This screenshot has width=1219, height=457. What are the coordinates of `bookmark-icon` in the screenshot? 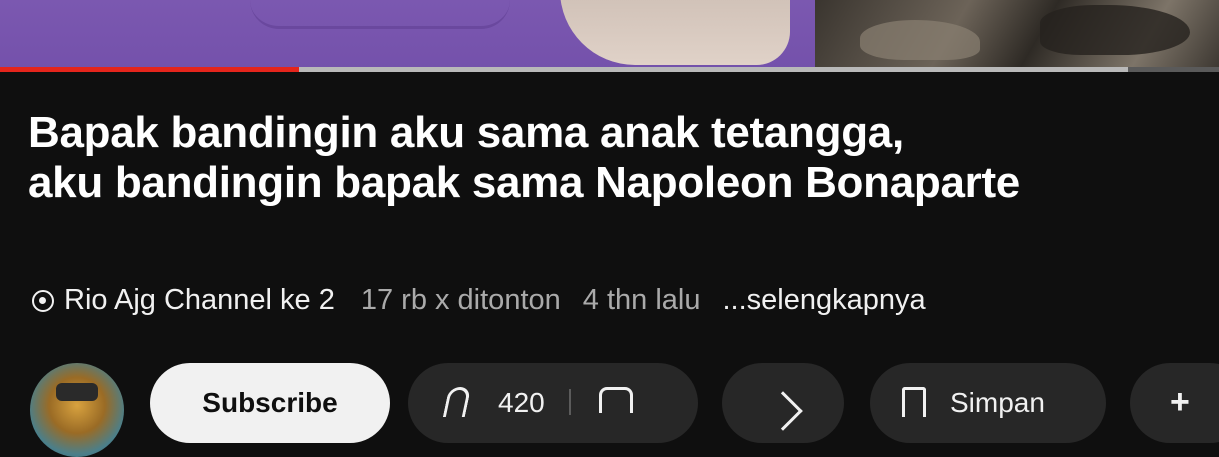 It's located at (914, 402).